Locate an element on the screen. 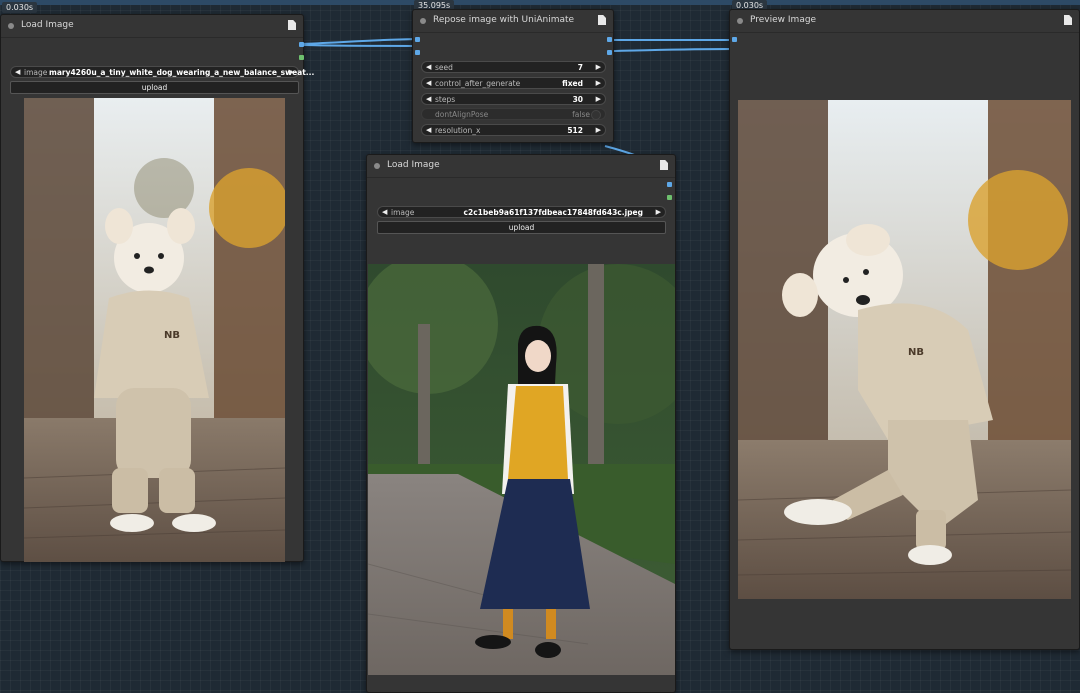 The height and width of the screenshot is (693, 1080). node-header: Preview Image is located at coordinates (904, 21).